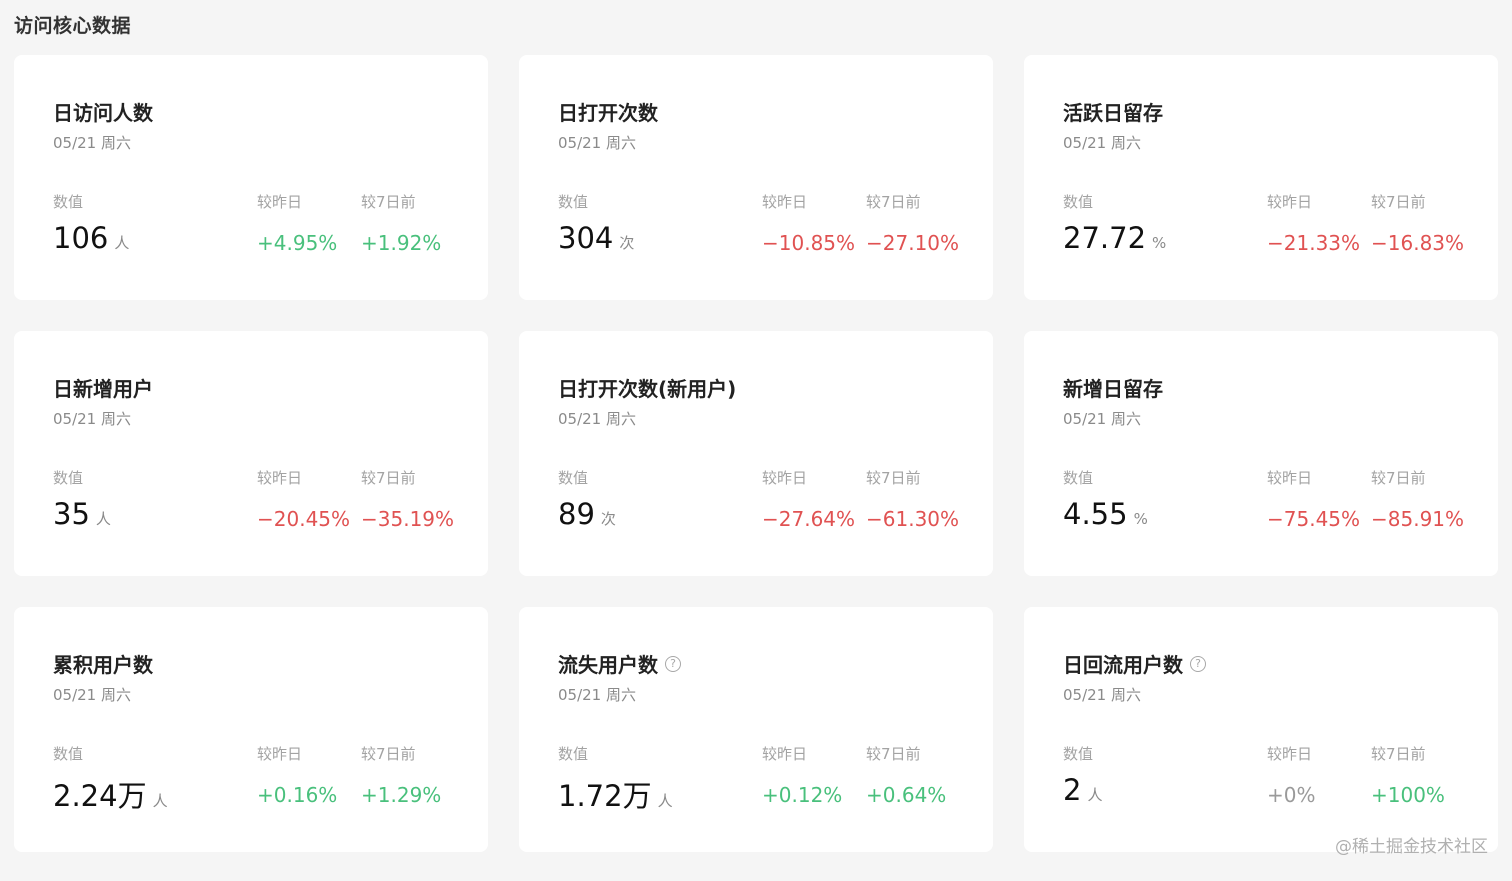 The image size is (1512, 881). Describe the element at coordinates (756, 177) in the screenshot. I see `metric-card: 日打开次数 05/21 周六 数值 较昨日 较7日前 304 次 −10.85% −27.10%` at that location.